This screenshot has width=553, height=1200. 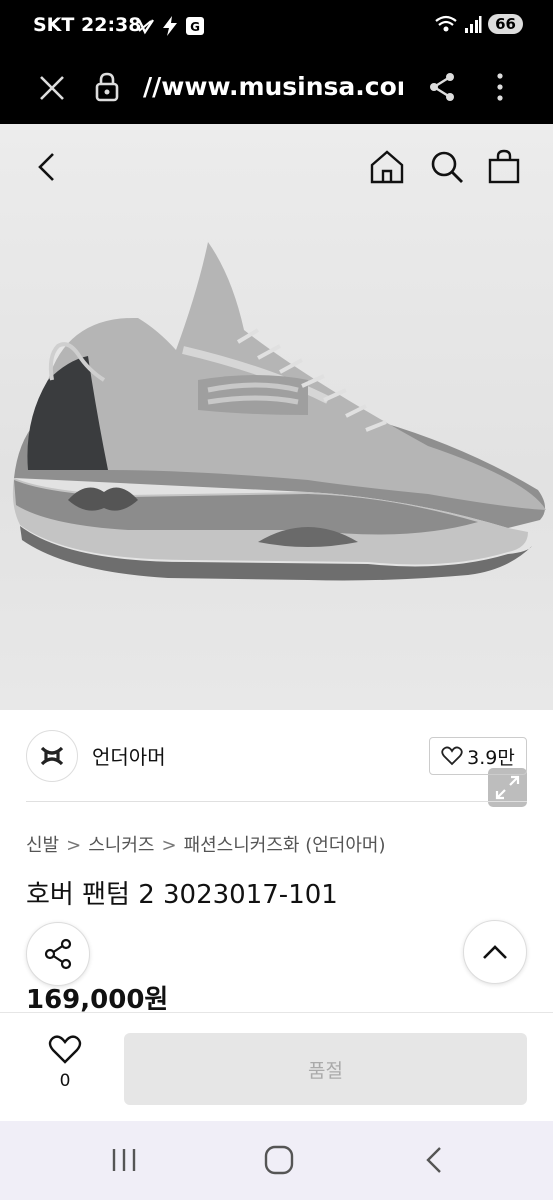 I want to click on chevron-up-icon, so click(x=495, y=952).